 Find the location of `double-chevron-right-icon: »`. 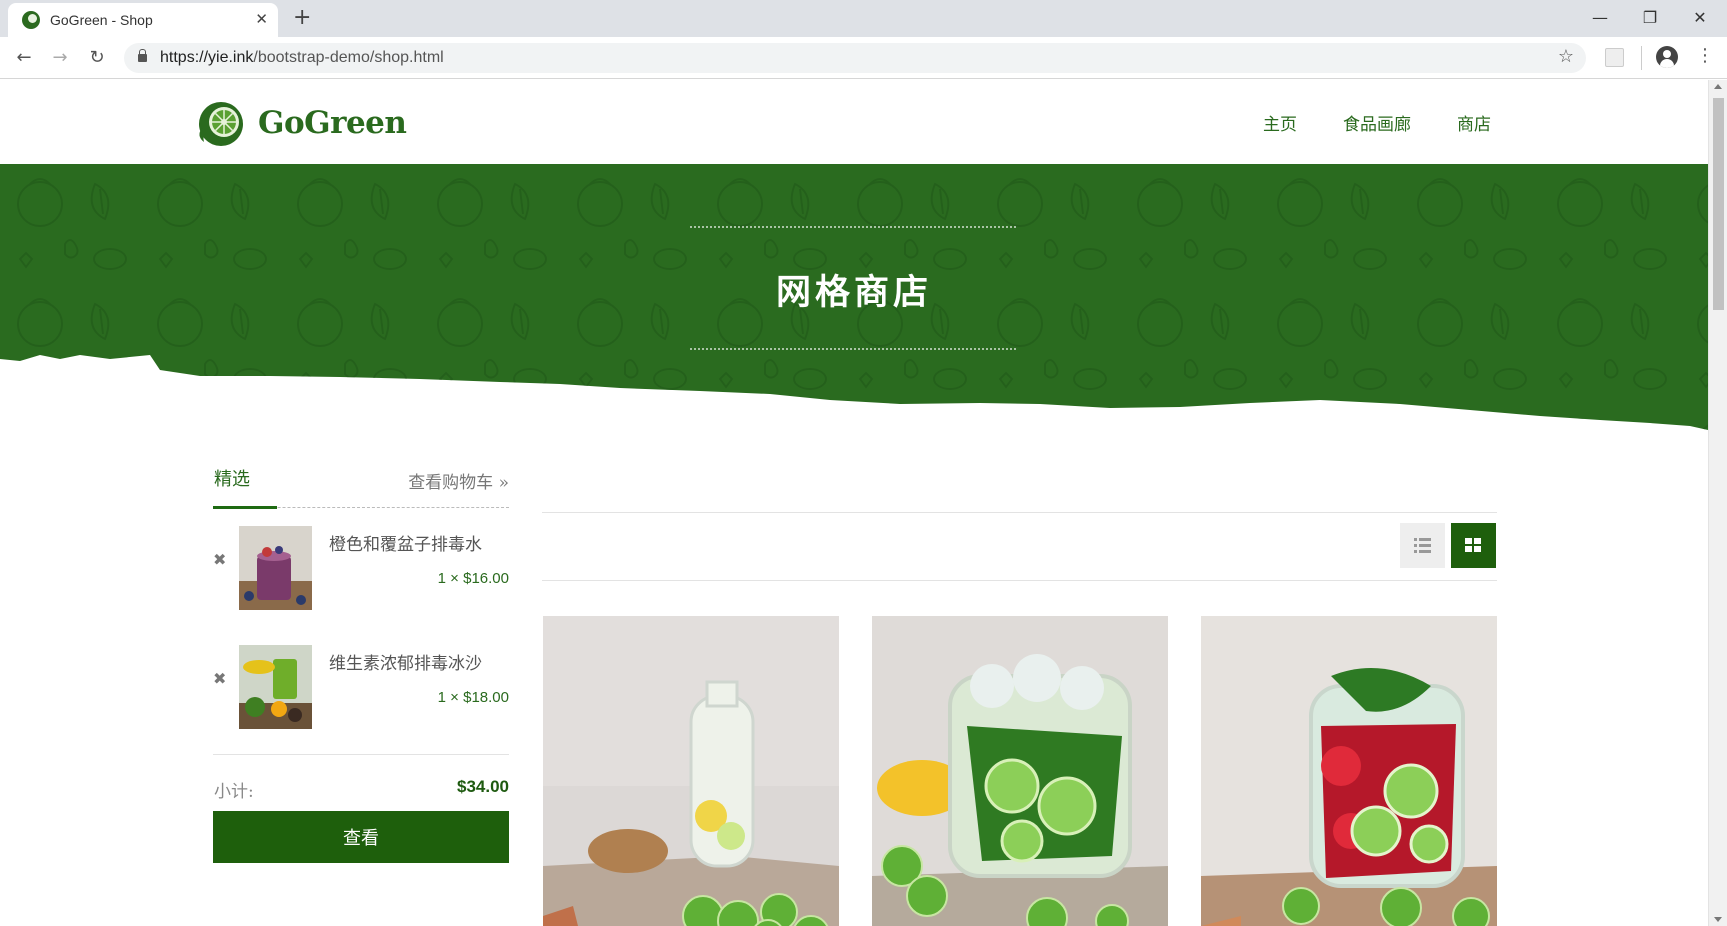

double-chevron-right-icon: » is located at coordinates (503, 483).